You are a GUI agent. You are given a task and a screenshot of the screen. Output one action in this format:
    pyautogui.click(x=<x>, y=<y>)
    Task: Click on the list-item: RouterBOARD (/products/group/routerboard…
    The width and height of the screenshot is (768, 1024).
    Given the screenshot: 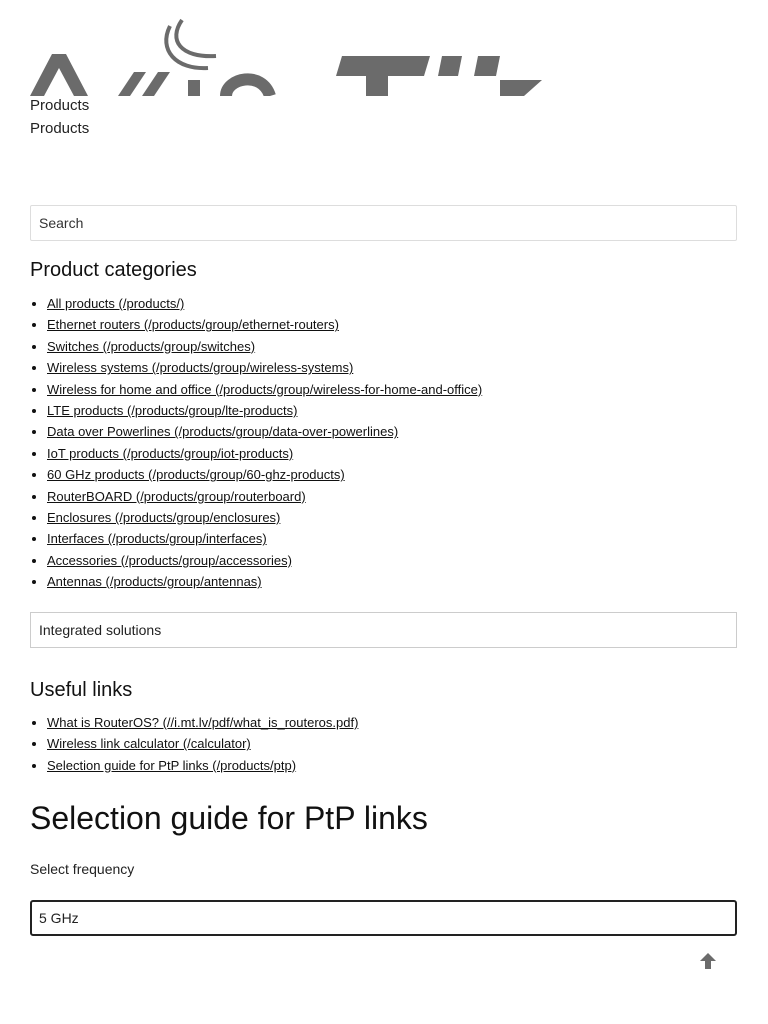 What is the action you would take?
    pyautogui.click(x=264, y=496)
    